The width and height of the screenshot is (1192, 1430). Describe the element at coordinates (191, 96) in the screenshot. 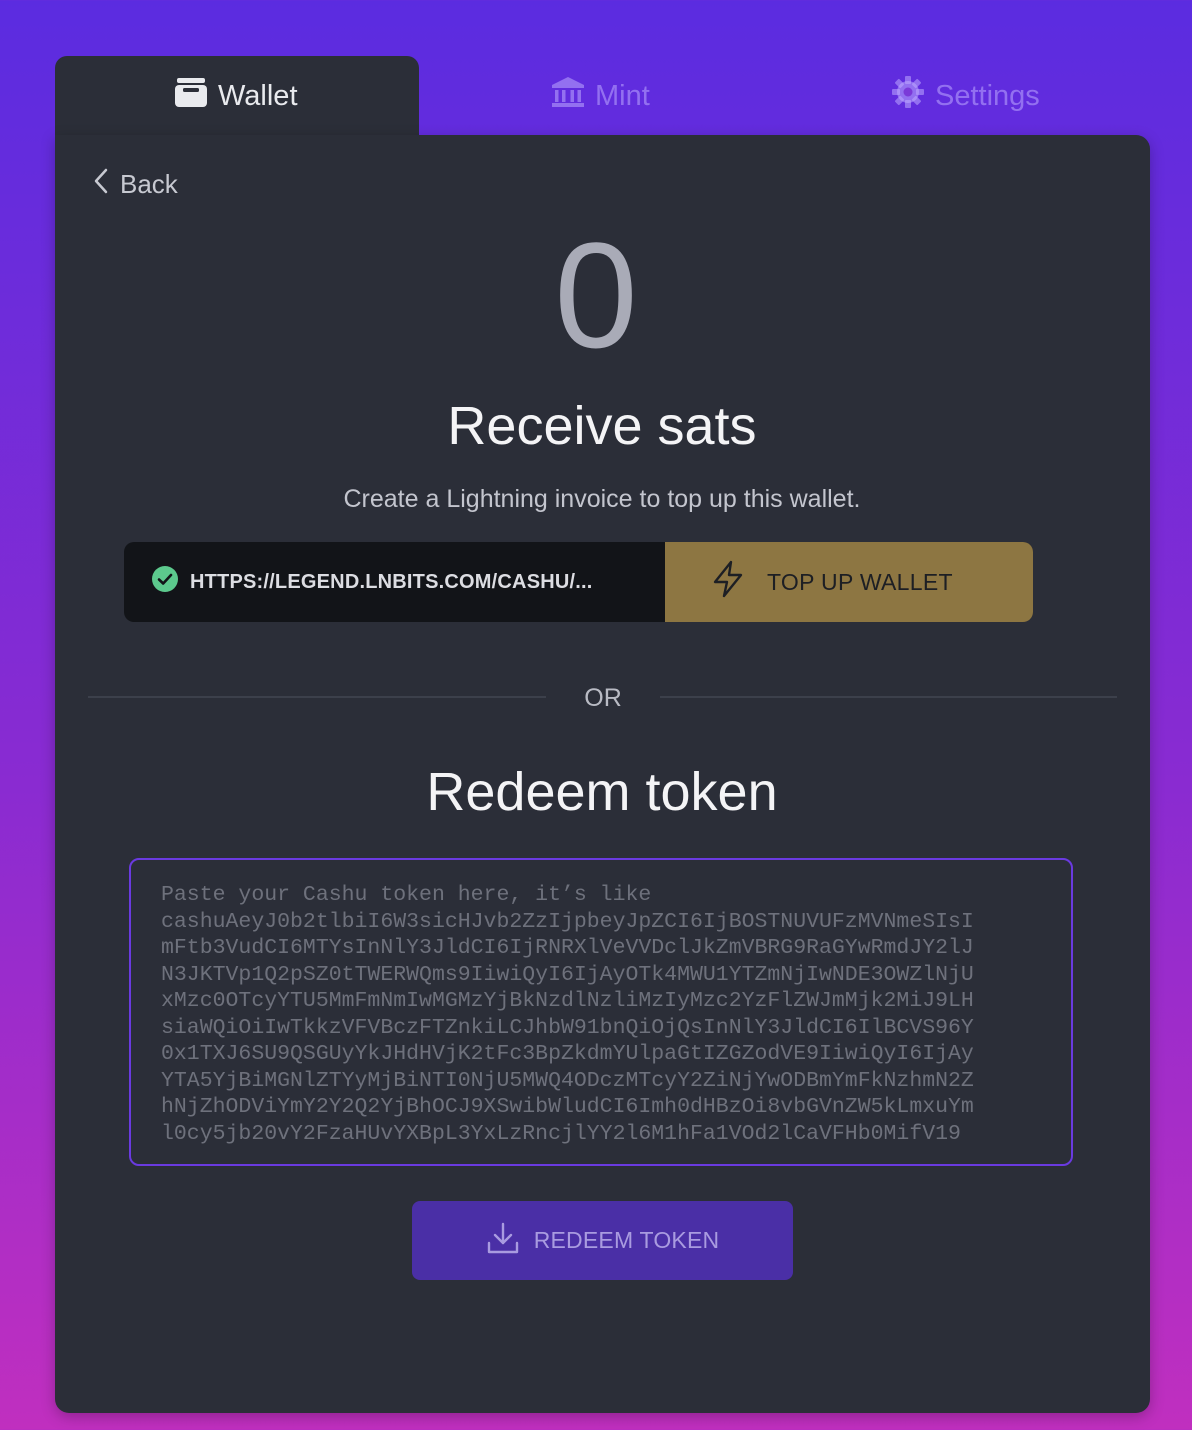

I see `wallet-icon` at that location.